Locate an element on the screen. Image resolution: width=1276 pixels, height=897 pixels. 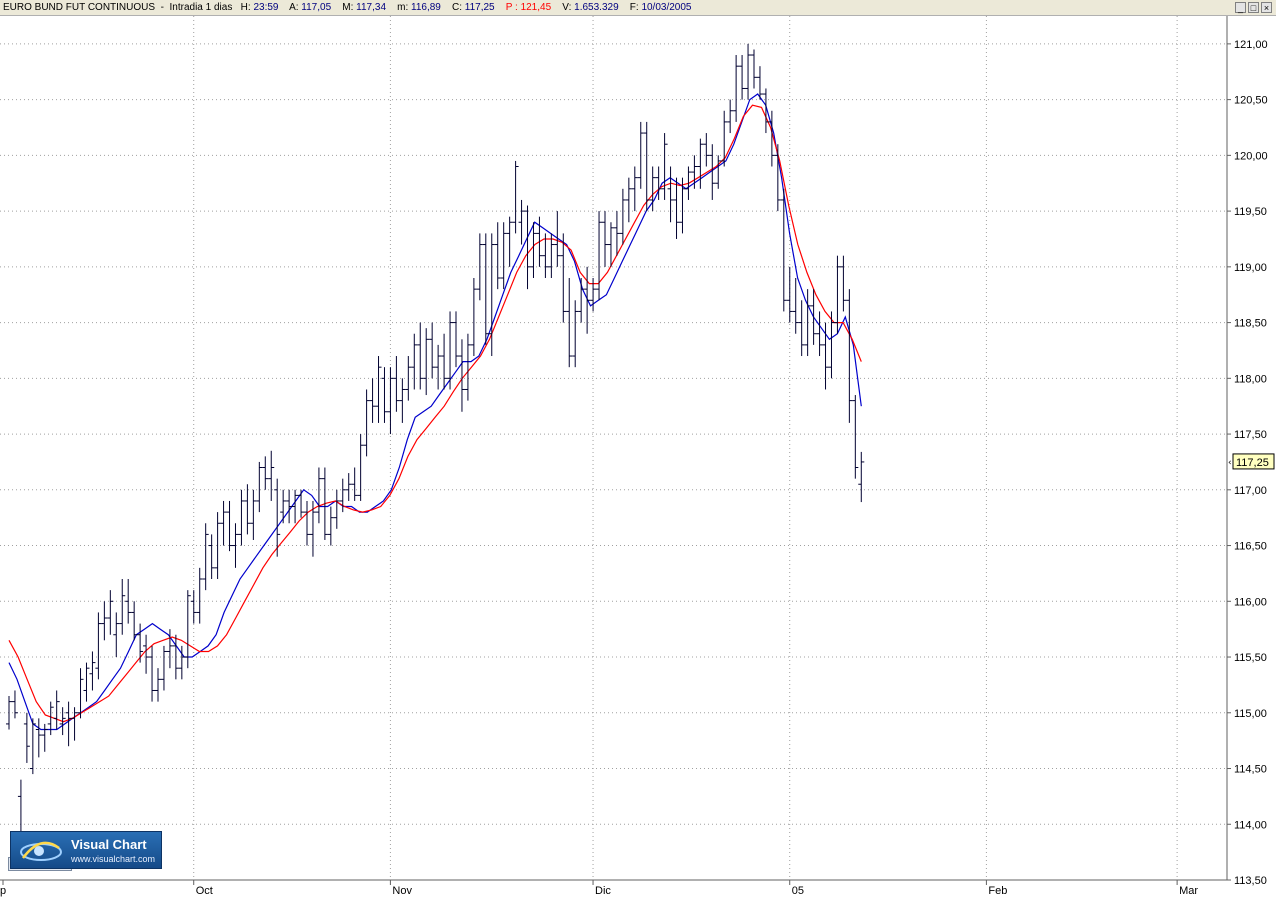
hour-label: H: is located at coordinates (245, 7).